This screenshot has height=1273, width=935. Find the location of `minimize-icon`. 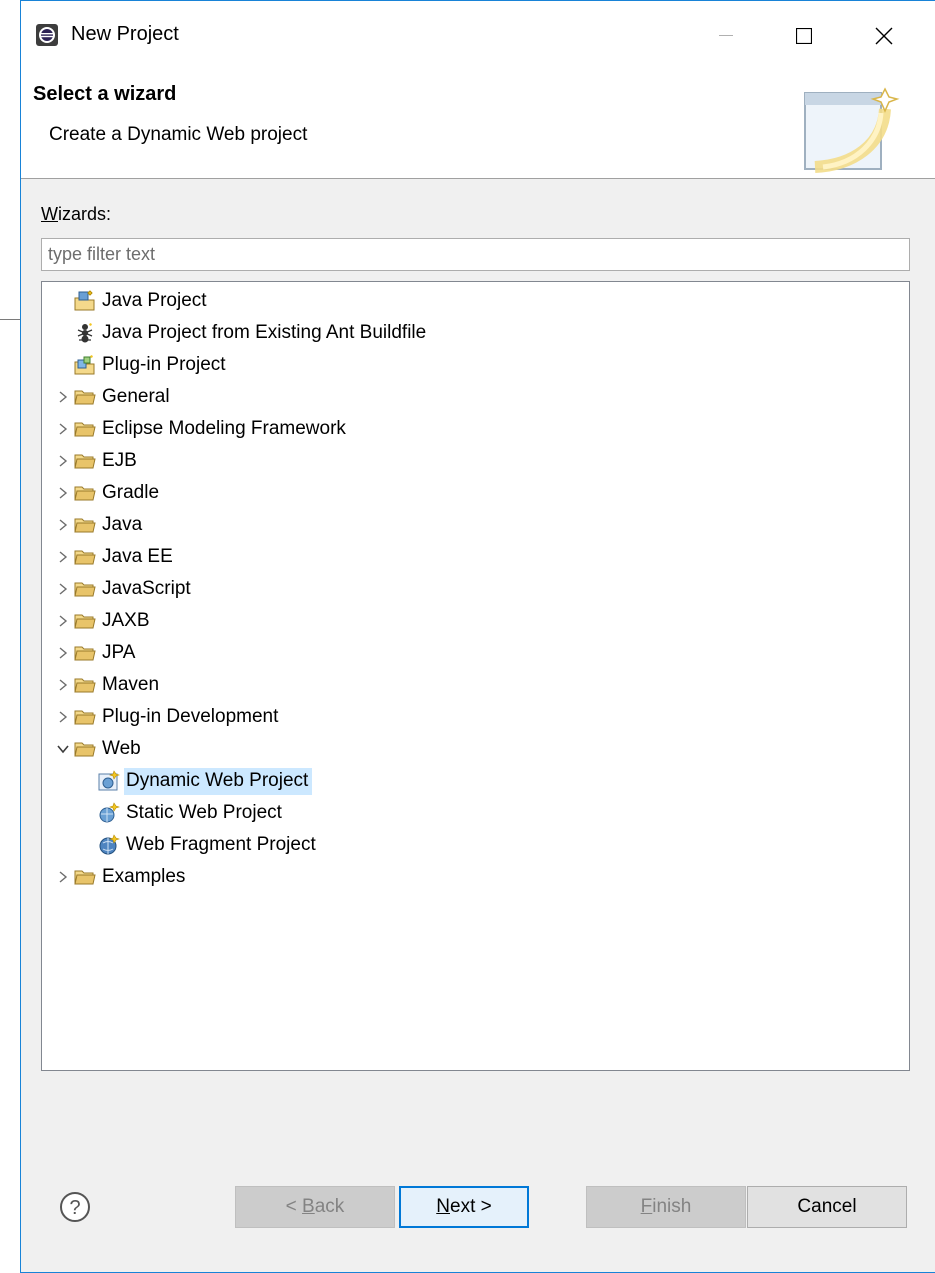

minimize-icon is located at coordinates (726, 35).